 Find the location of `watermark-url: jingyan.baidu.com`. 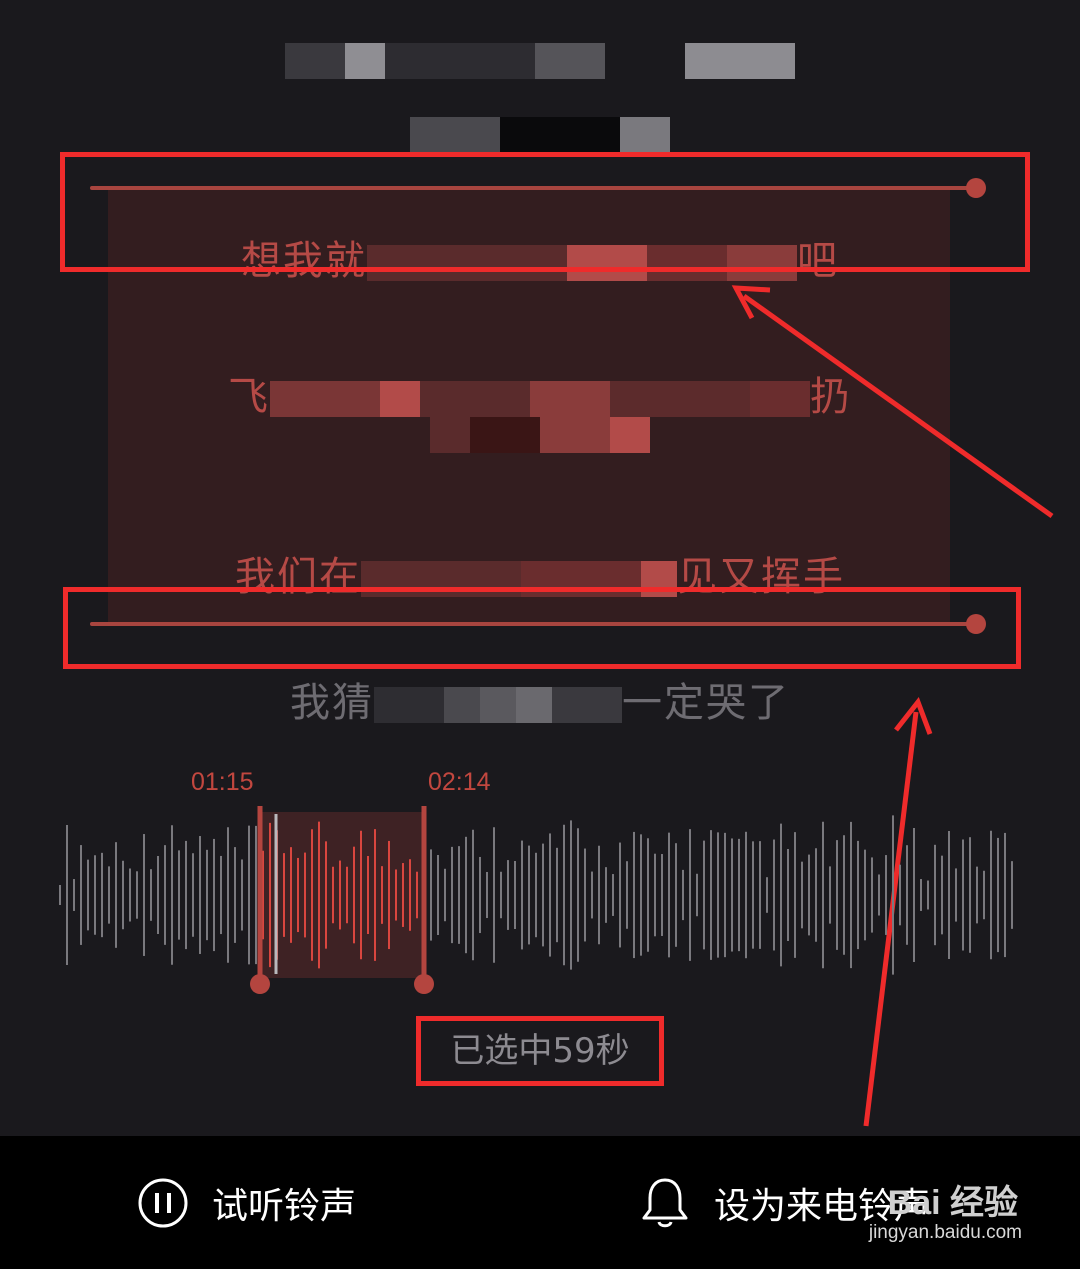

watermark-url: jingyan.baidu.com is located at coordinates (945, 1232).